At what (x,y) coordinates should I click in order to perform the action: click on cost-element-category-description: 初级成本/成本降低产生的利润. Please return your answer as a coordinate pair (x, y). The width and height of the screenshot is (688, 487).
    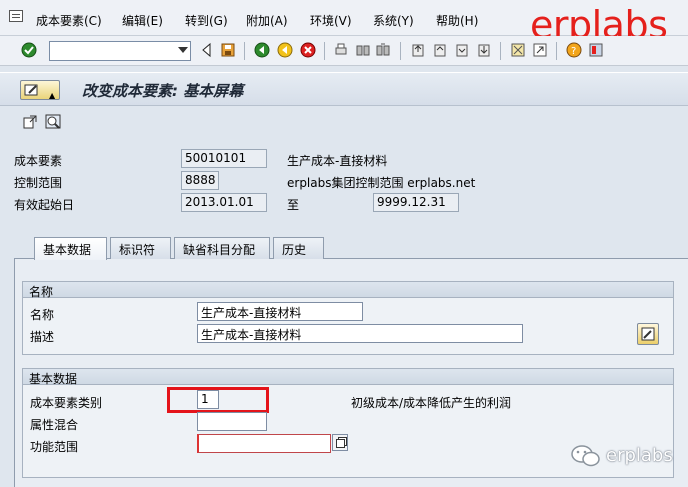
    Looking at the image, I should click on (431, 403).